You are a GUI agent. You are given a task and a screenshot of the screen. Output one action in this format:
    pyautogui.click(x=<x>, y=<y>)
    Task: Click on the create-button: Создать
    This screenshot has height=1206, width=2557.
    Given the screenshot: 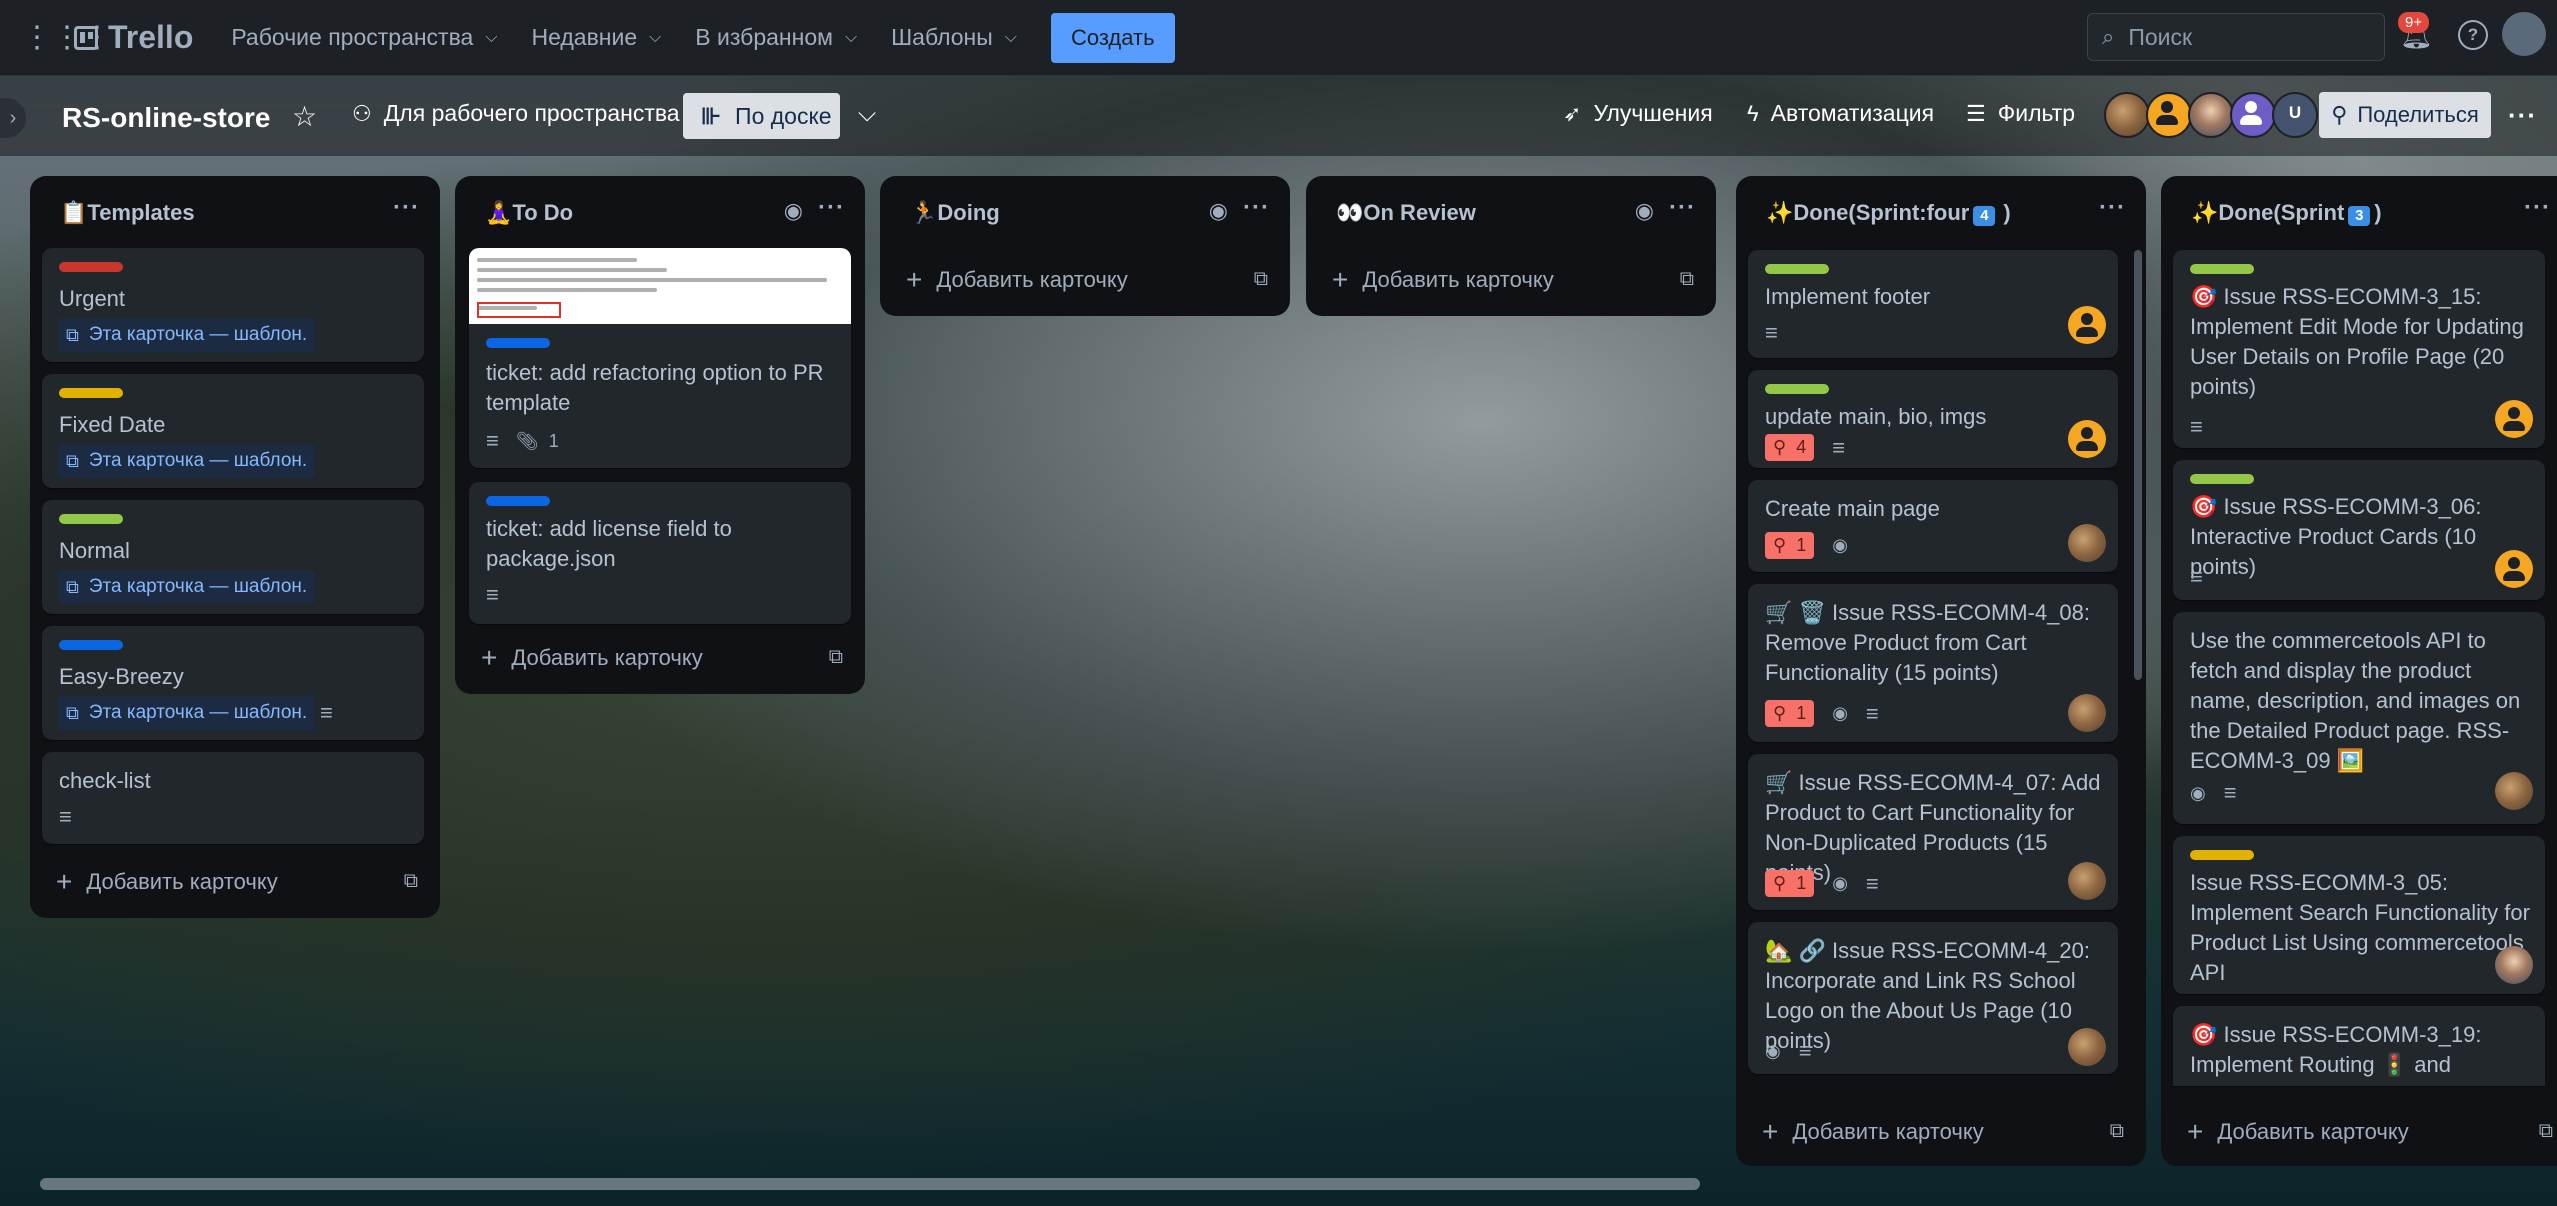 What is the action you would take?
    pyautogui.click(x=1112, y=37)
    